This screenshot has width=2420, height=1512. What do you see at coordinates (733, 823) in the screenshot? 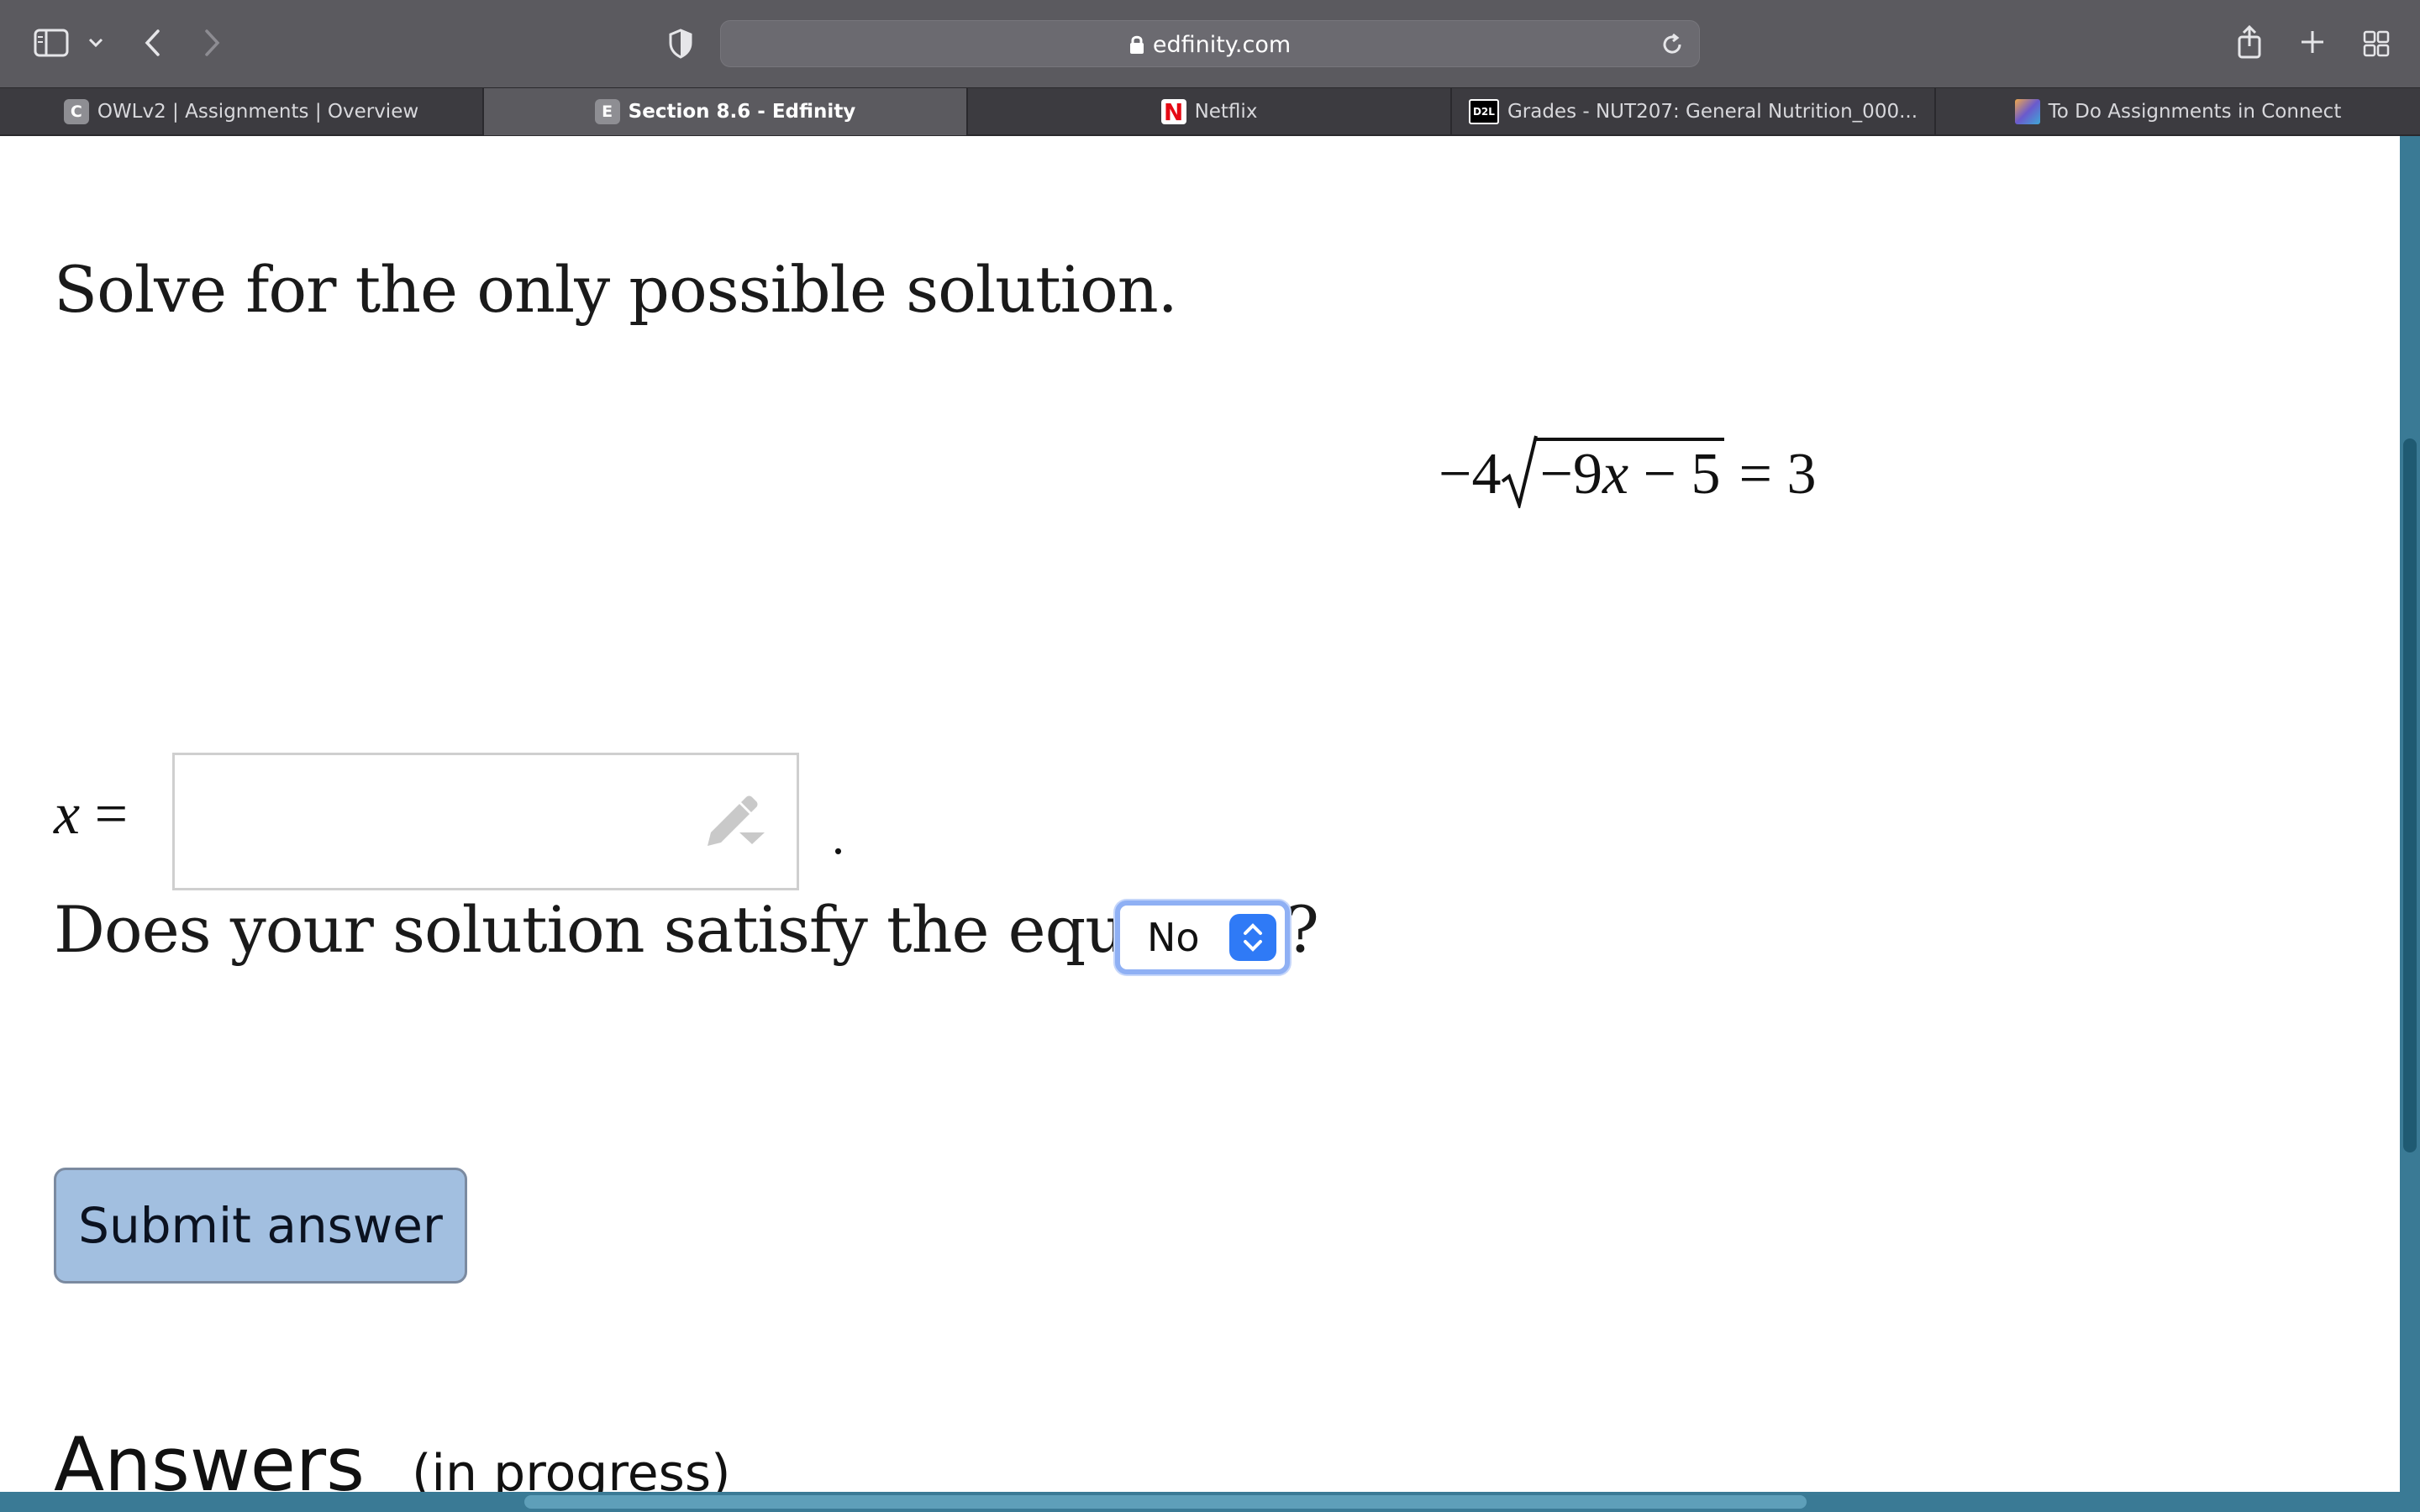
I see `pencil-edit-icon` at bounding box center [733, 823].